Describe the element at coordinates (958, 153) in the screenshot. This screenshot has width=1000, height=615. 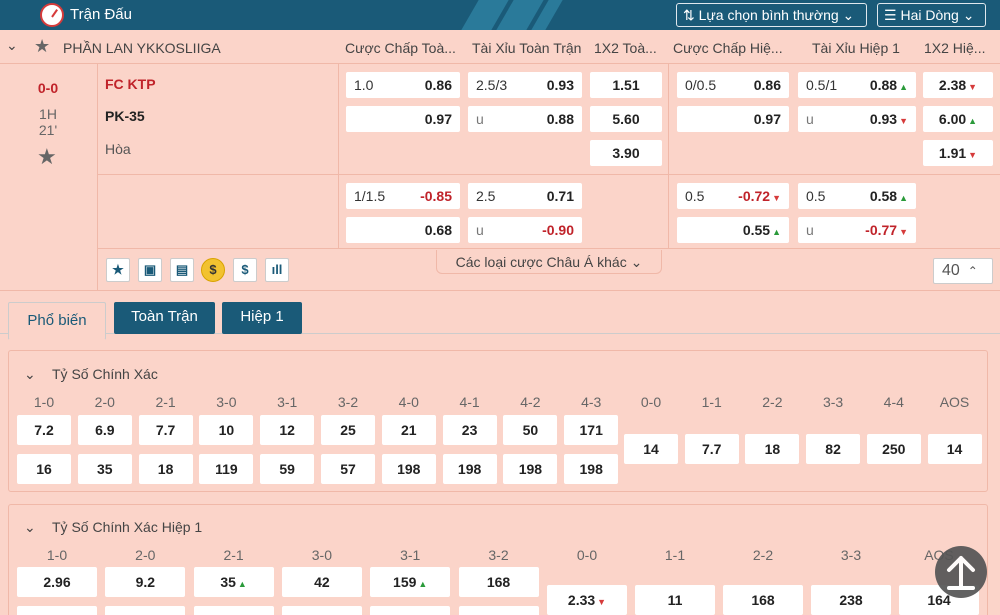
I see `odds-cell: 1.91 ▼` at that location.